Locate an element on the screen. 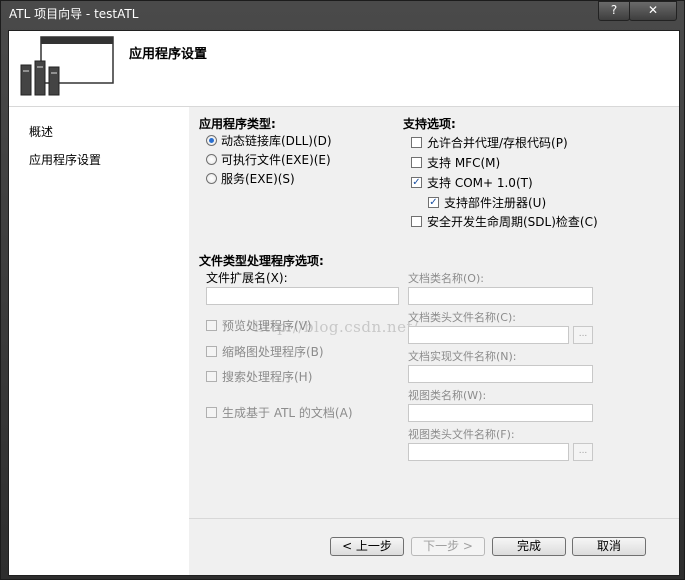  doc-header-label: 文档类头文件名称(C): is located at coordinates (462, 317).